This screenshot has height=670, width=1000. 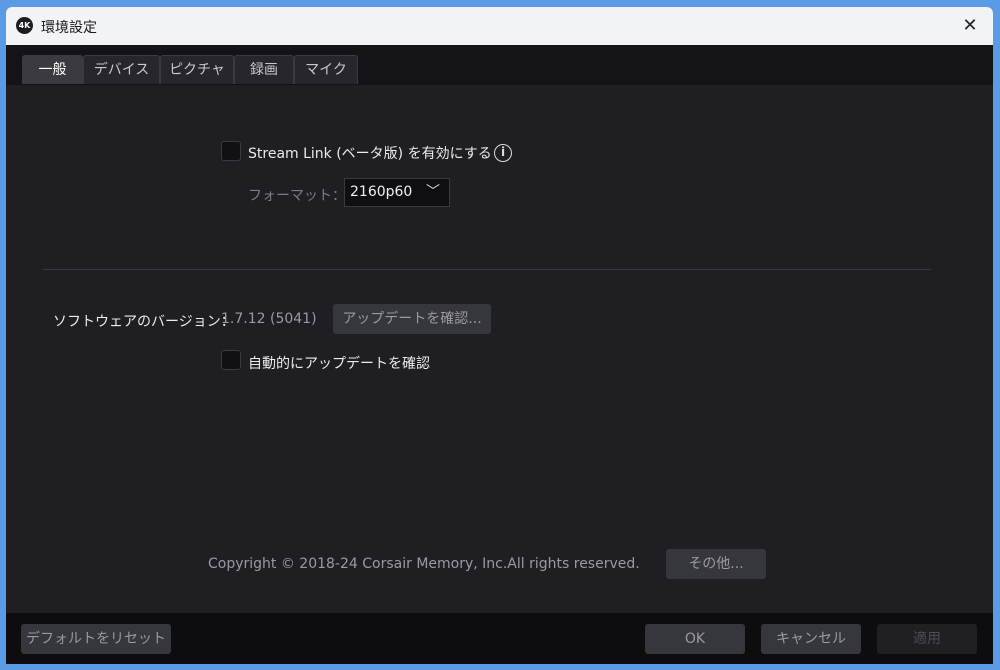 What do you see at coordinates (370, 154) in the screenshot?
I see `stream-link-label: Stream Link (ベータ版) を有効にする` at bounding box center [370, 154].